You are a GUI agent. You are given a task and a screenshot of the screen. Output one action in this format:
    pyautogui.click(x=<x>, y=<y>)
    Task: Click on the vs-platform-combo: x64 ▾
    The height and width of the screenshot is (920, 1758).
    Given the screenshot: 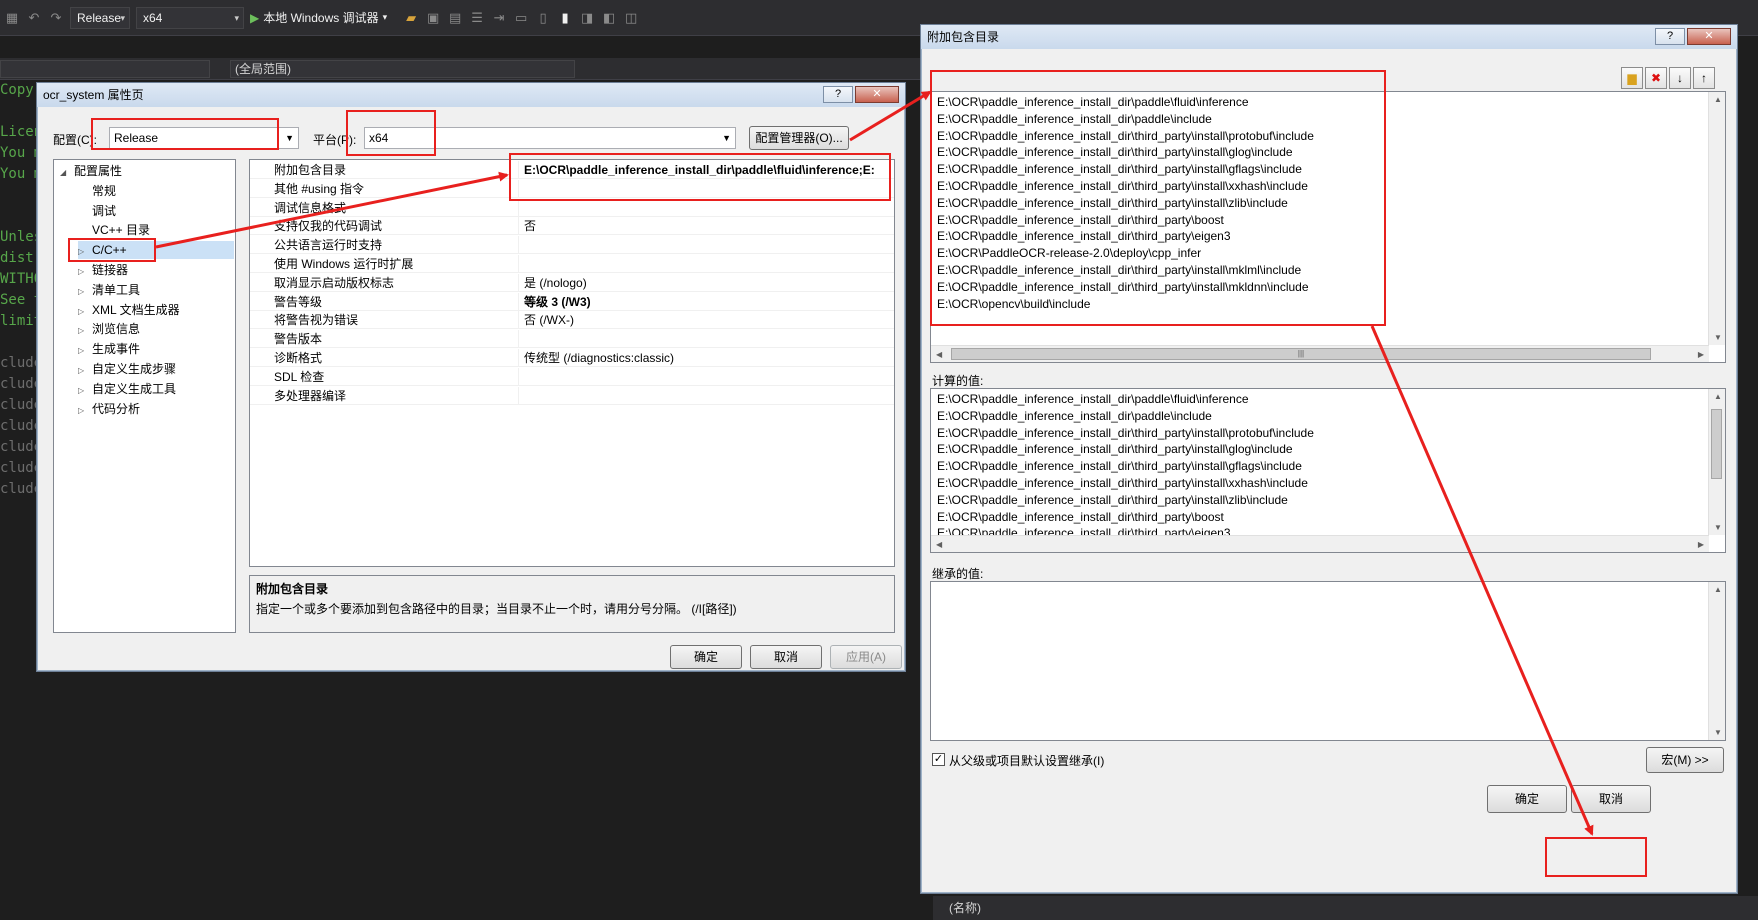 What is the action you would take?
    pyautogui.click(x=190, y=17)
    